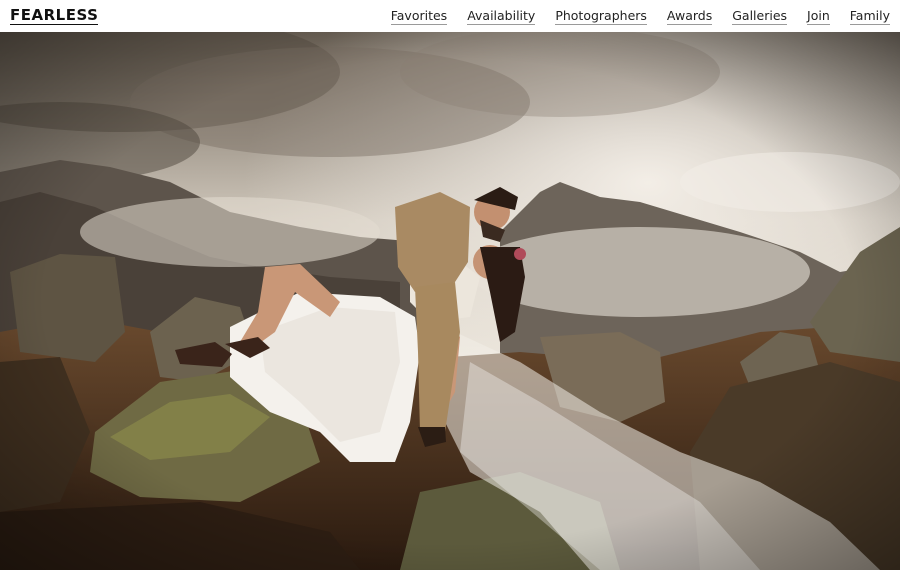  Describe the element at coordinates (54, 16) in the screenshot. I see `site-logo: FEARLESS` at that location.